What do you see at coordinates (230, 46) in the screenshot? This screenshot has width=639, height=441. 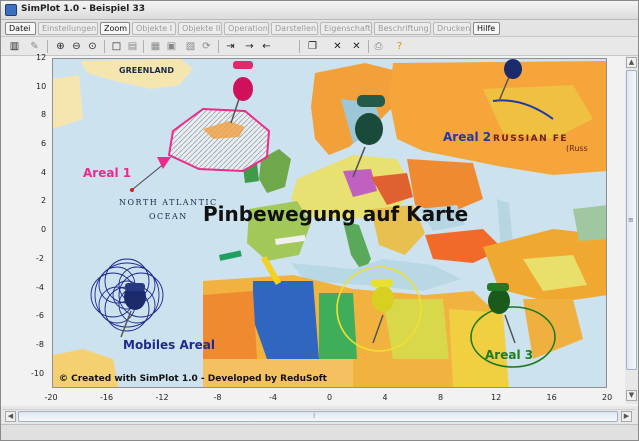 I see `import-icon: ⇥` at bounding box center [230, 46].